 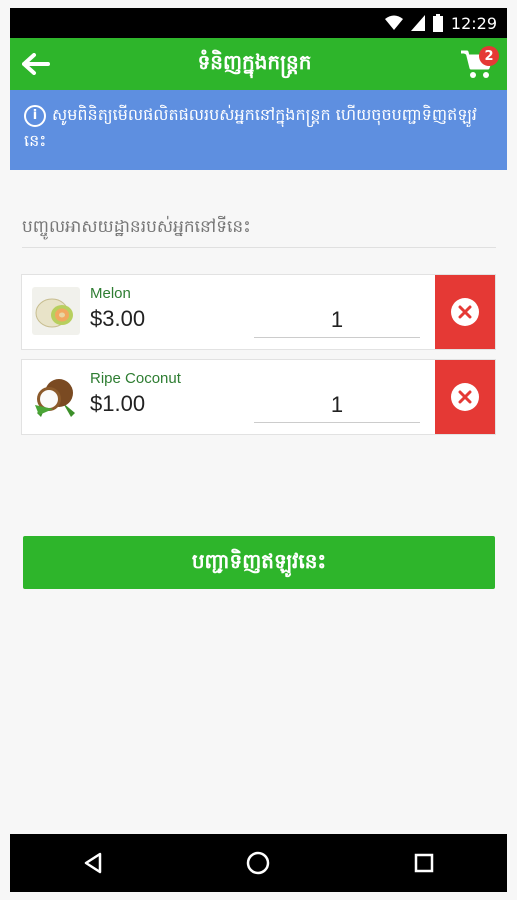 I want to click on page-title: ទំនិញក្នុងកន្ត្រក, so click(x=254, y=62).